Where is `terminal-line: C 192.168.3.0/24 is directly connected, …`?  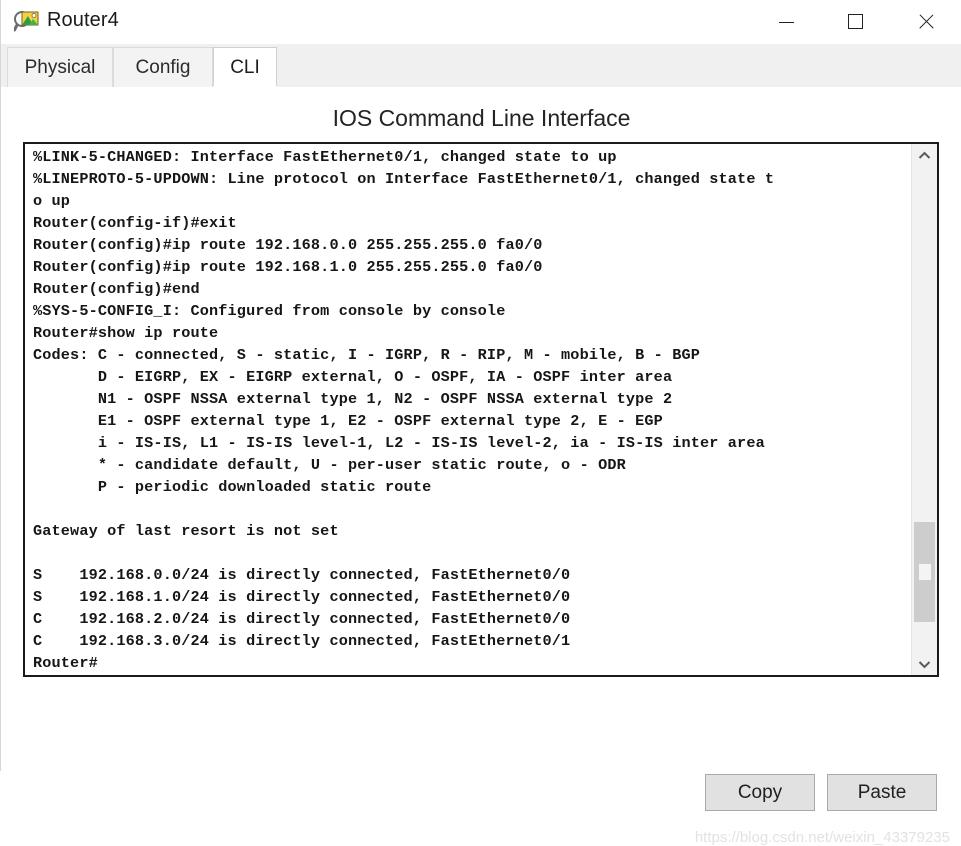
terminal-line: C 192.168.3.0/24 is directly connected, … is located at coordinates (302, 641).